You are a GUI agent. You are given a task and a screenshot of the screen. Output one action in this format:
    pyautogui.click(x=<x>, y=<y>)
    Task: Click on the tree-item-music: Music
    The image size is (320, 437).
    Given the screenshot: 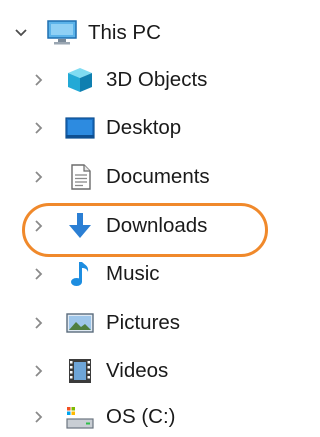 What is the action you would take?
    pyautogui.click(x=148, y=274)
    